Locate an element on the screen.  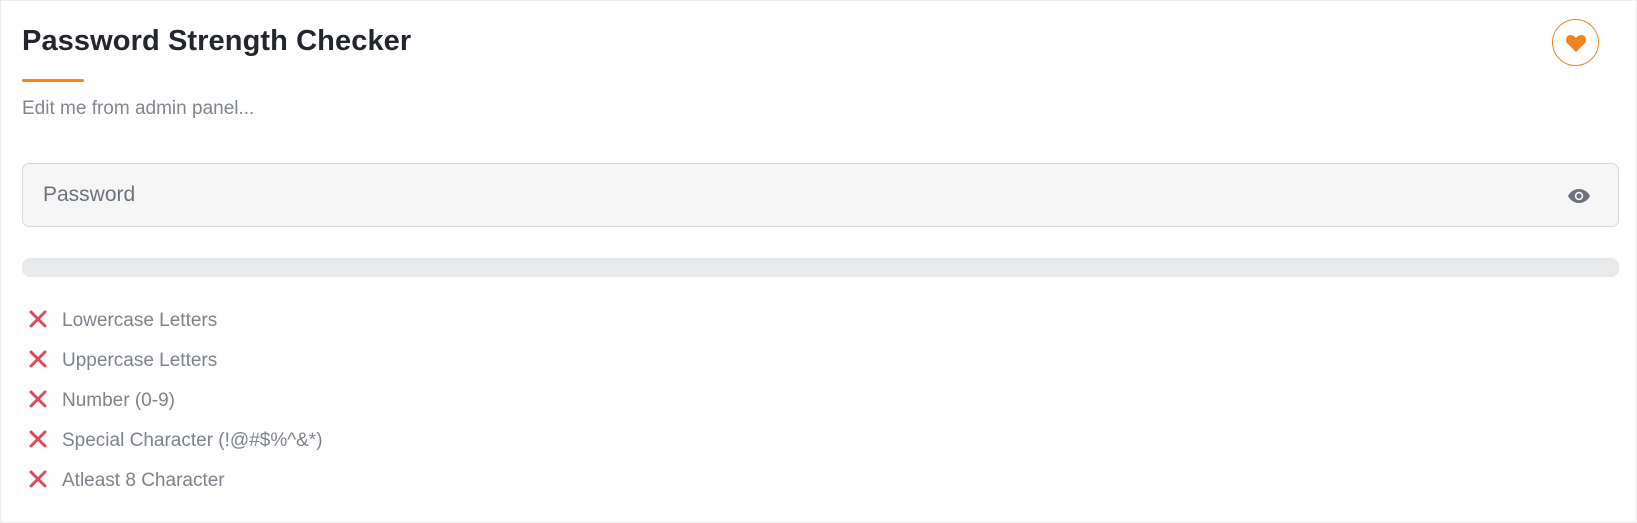
show-password-toggle is located at coordinates (1579, 196).